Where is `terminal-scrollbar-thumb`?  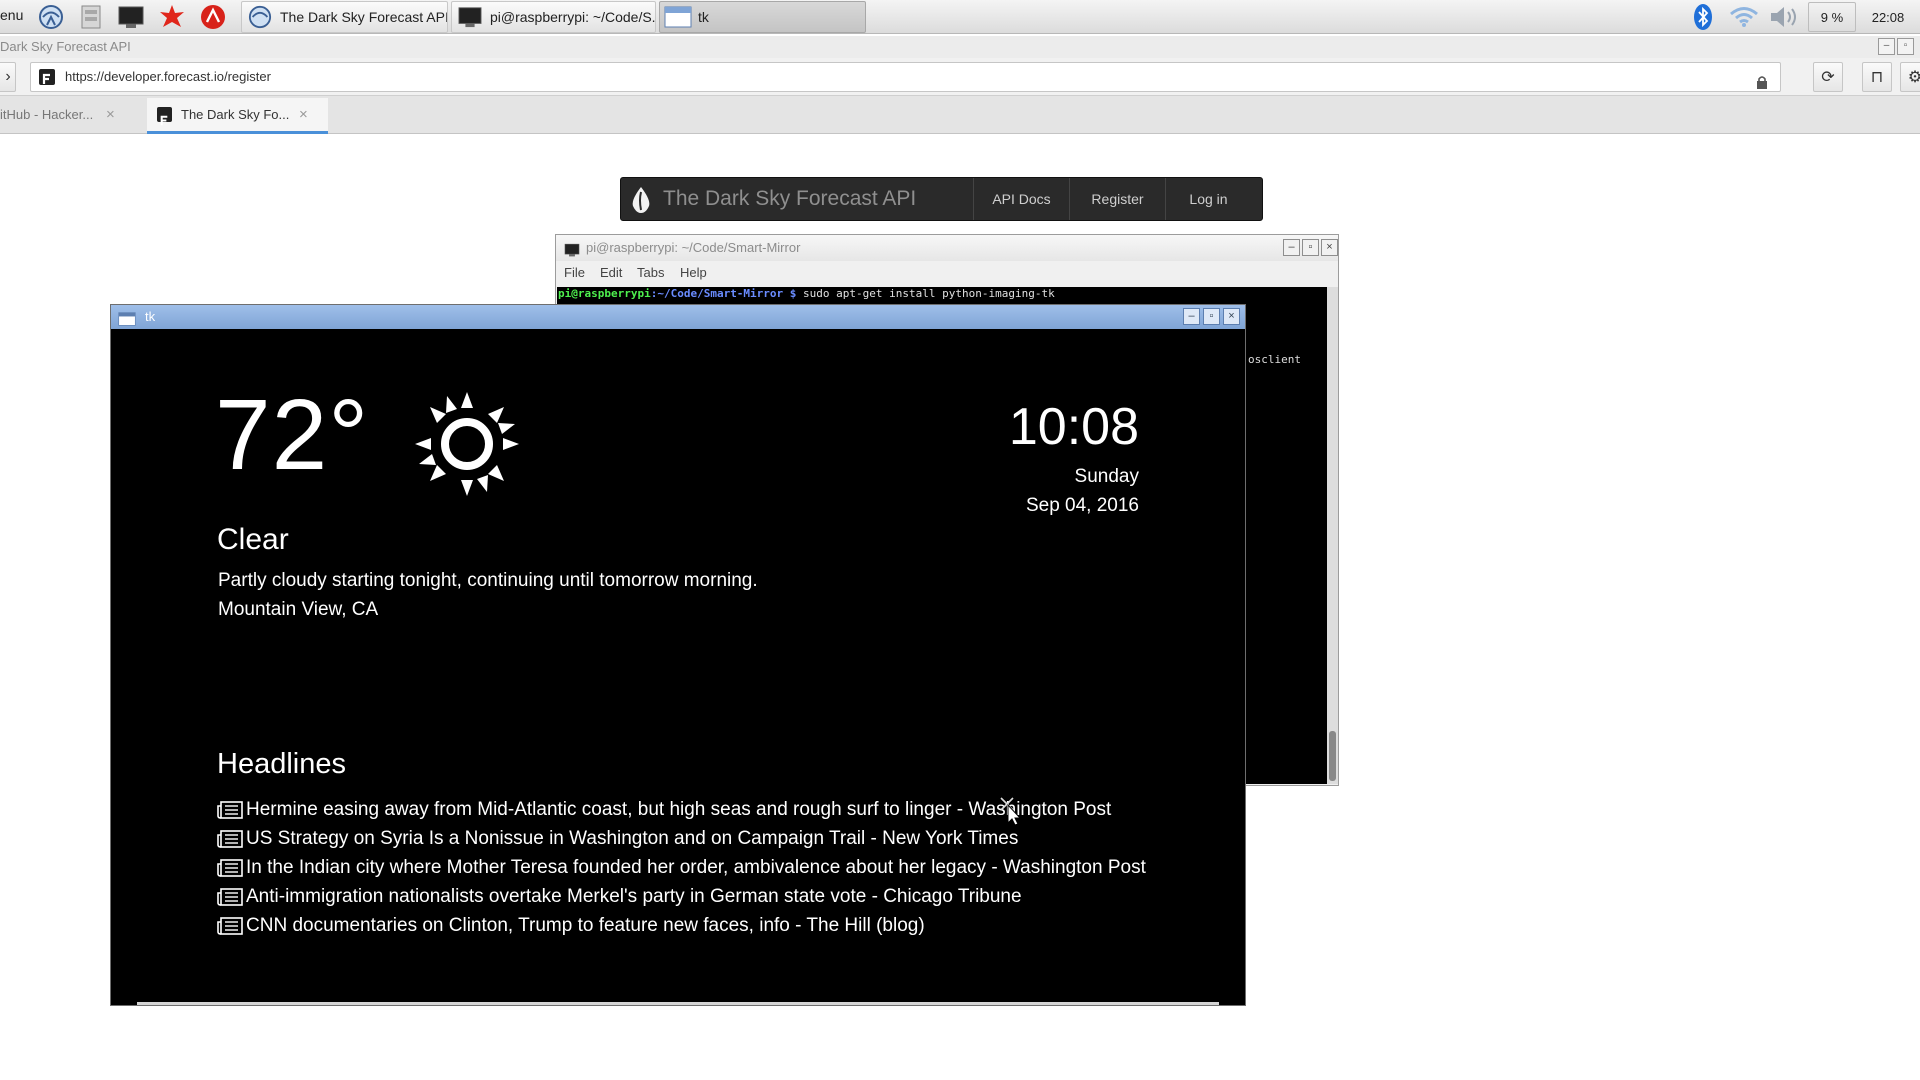
terminal-scrollbar-thumb is located at coordinates (1332, 756).